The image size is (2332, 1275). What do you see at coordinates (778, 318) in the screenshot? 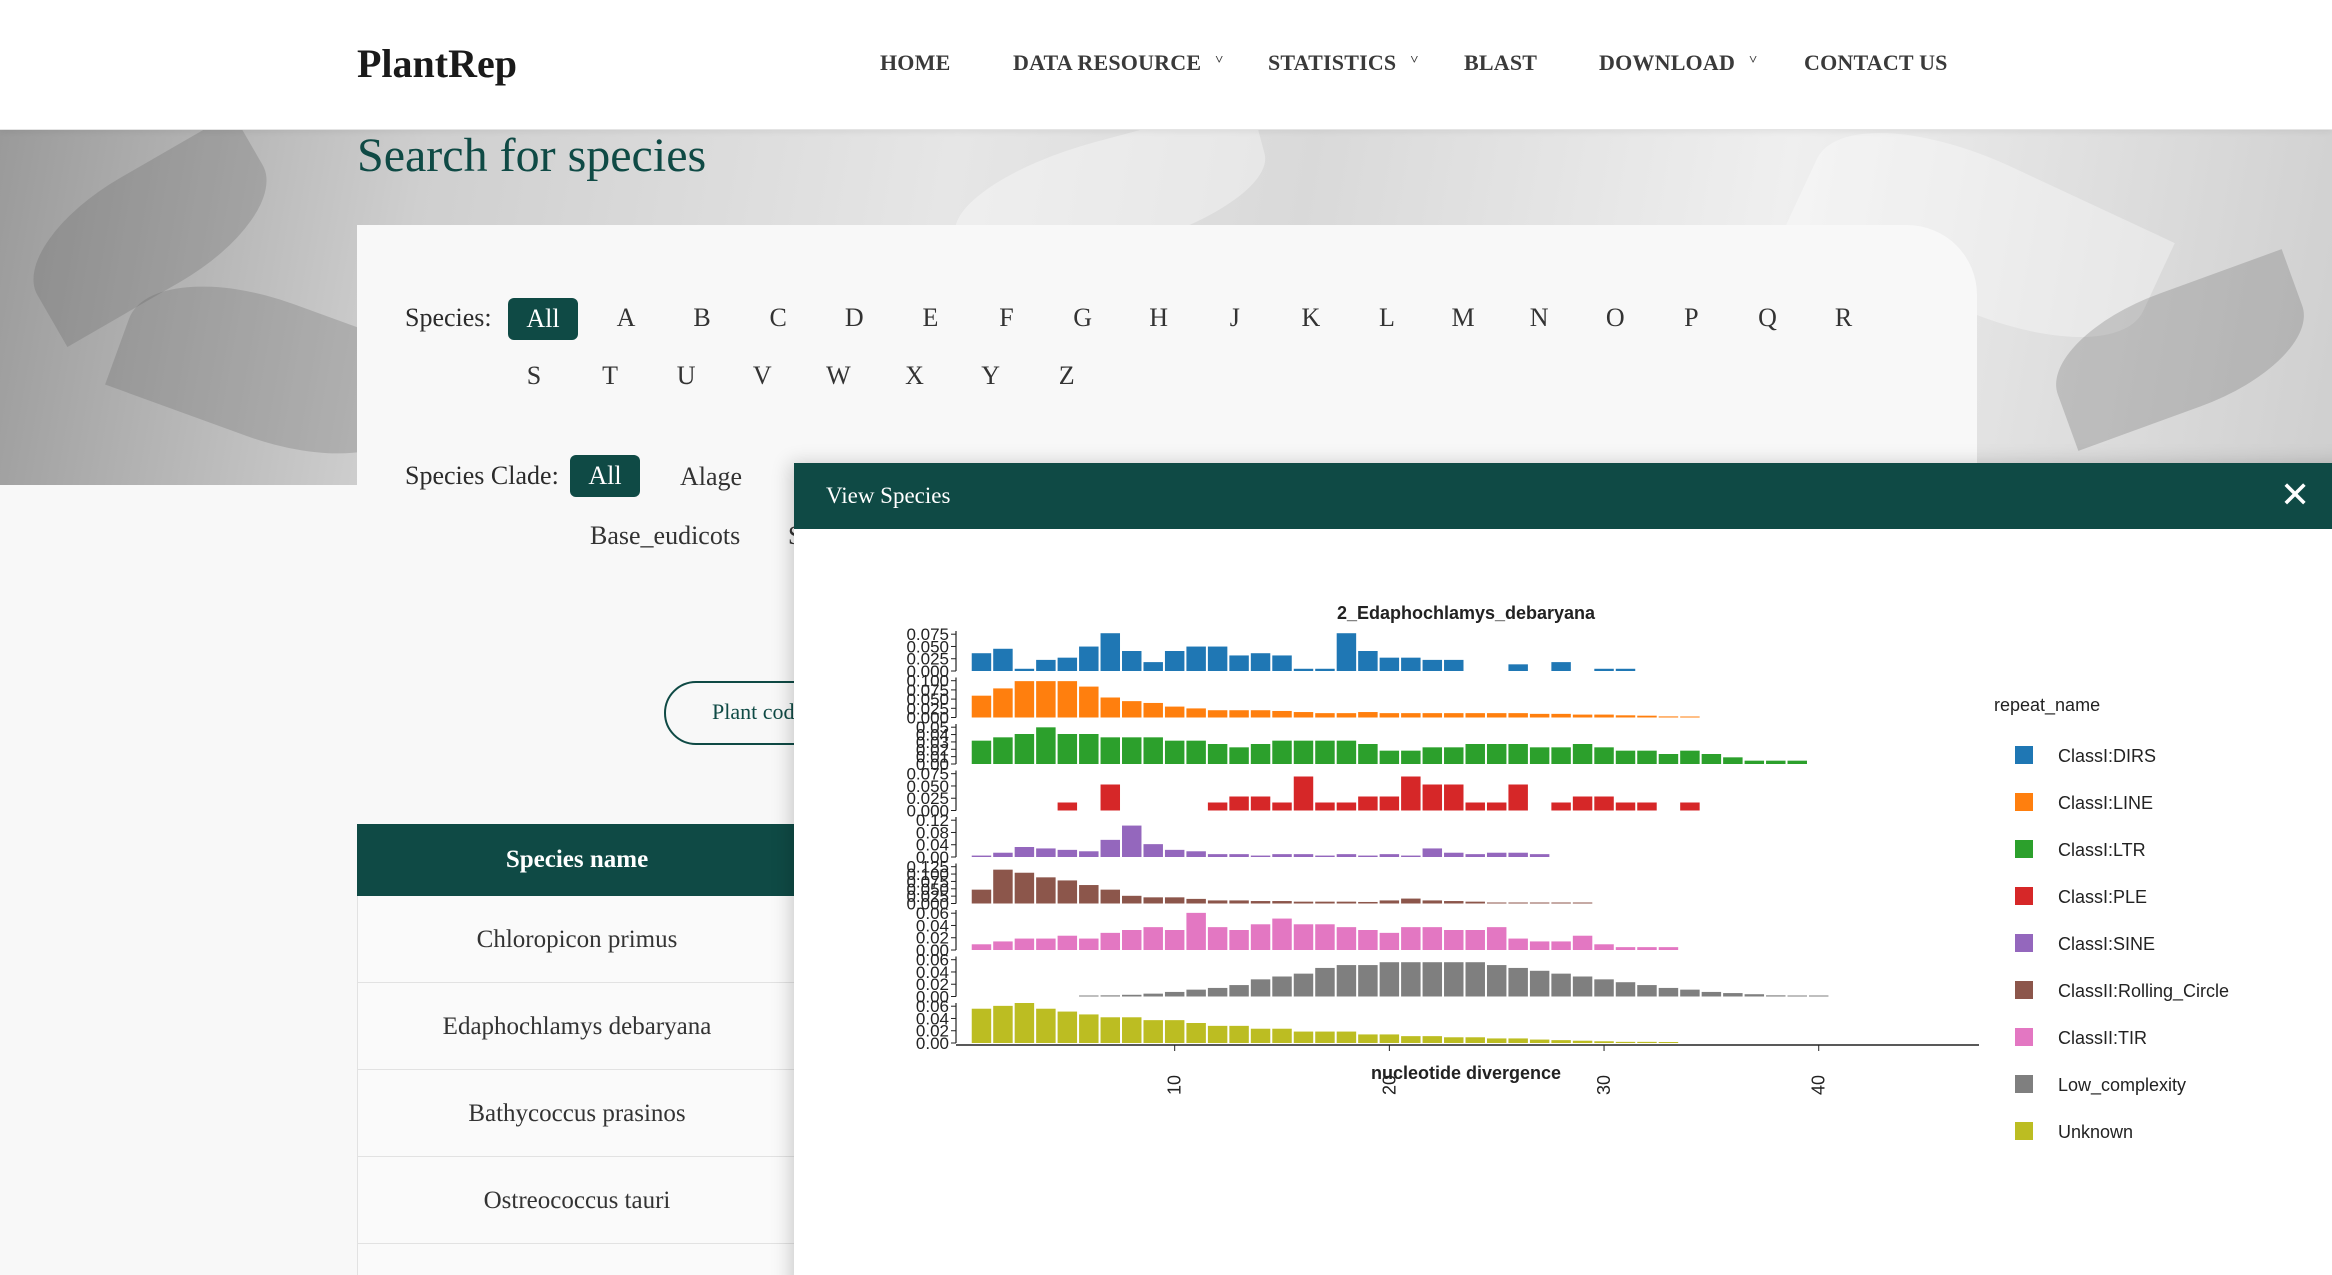
I see `species-letter-c: C` at bounding box center [778, 318].